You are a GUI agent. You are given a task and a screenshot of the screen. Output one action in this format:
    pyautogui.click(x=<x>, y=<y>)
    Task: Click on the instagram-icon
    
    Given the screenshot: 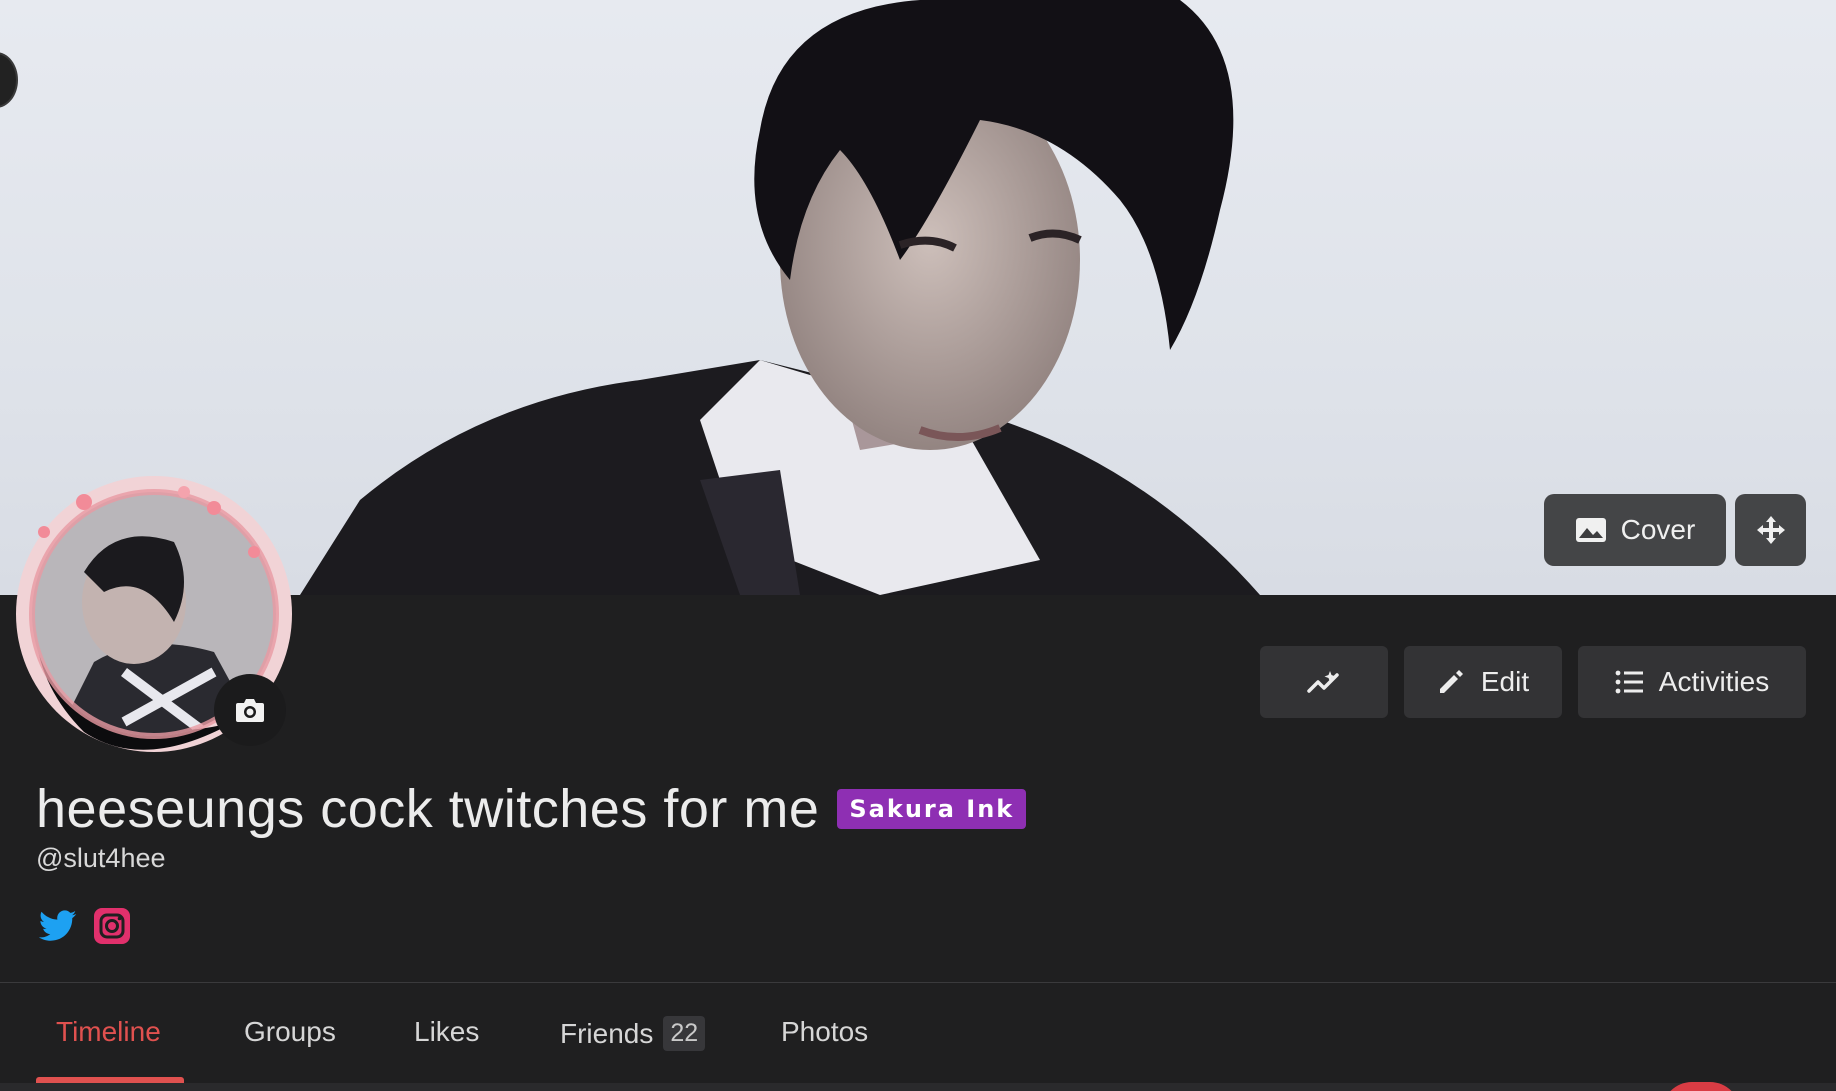 What is the action you would take?
    pyautogui.click(x=112, y=926)
    